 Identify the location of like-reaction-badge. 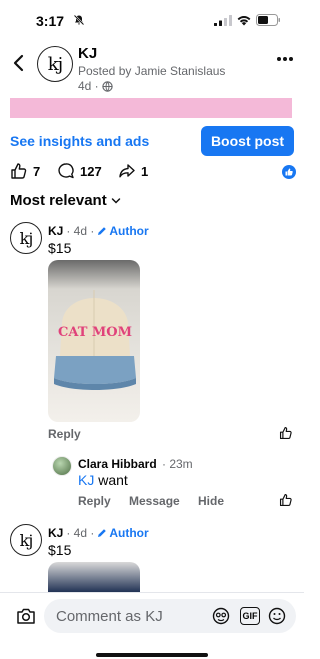
(289, 172).